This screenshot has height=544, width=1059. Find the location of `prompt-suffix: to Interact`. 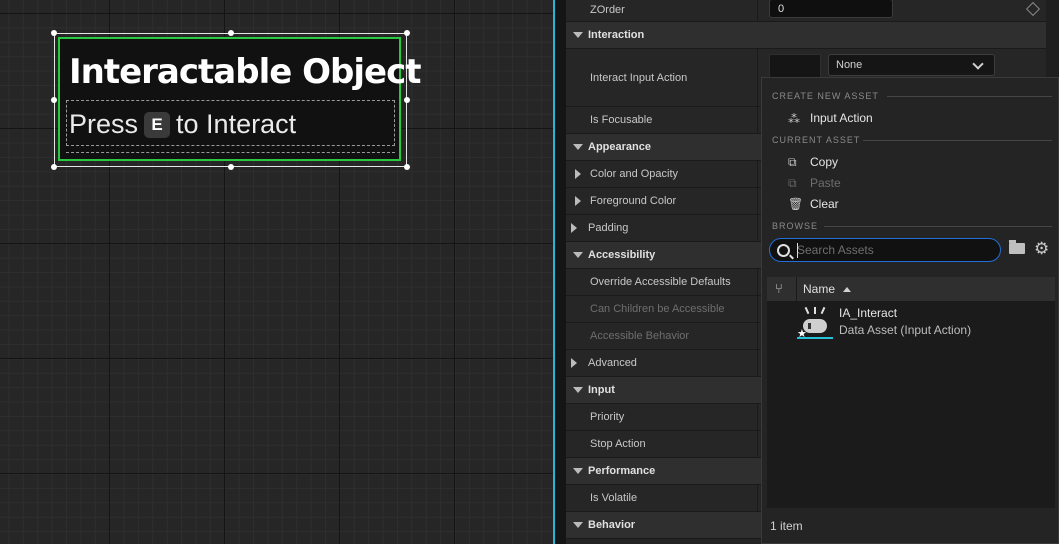

prompt-suffix: to Interact is located at coordinates (236, 124).